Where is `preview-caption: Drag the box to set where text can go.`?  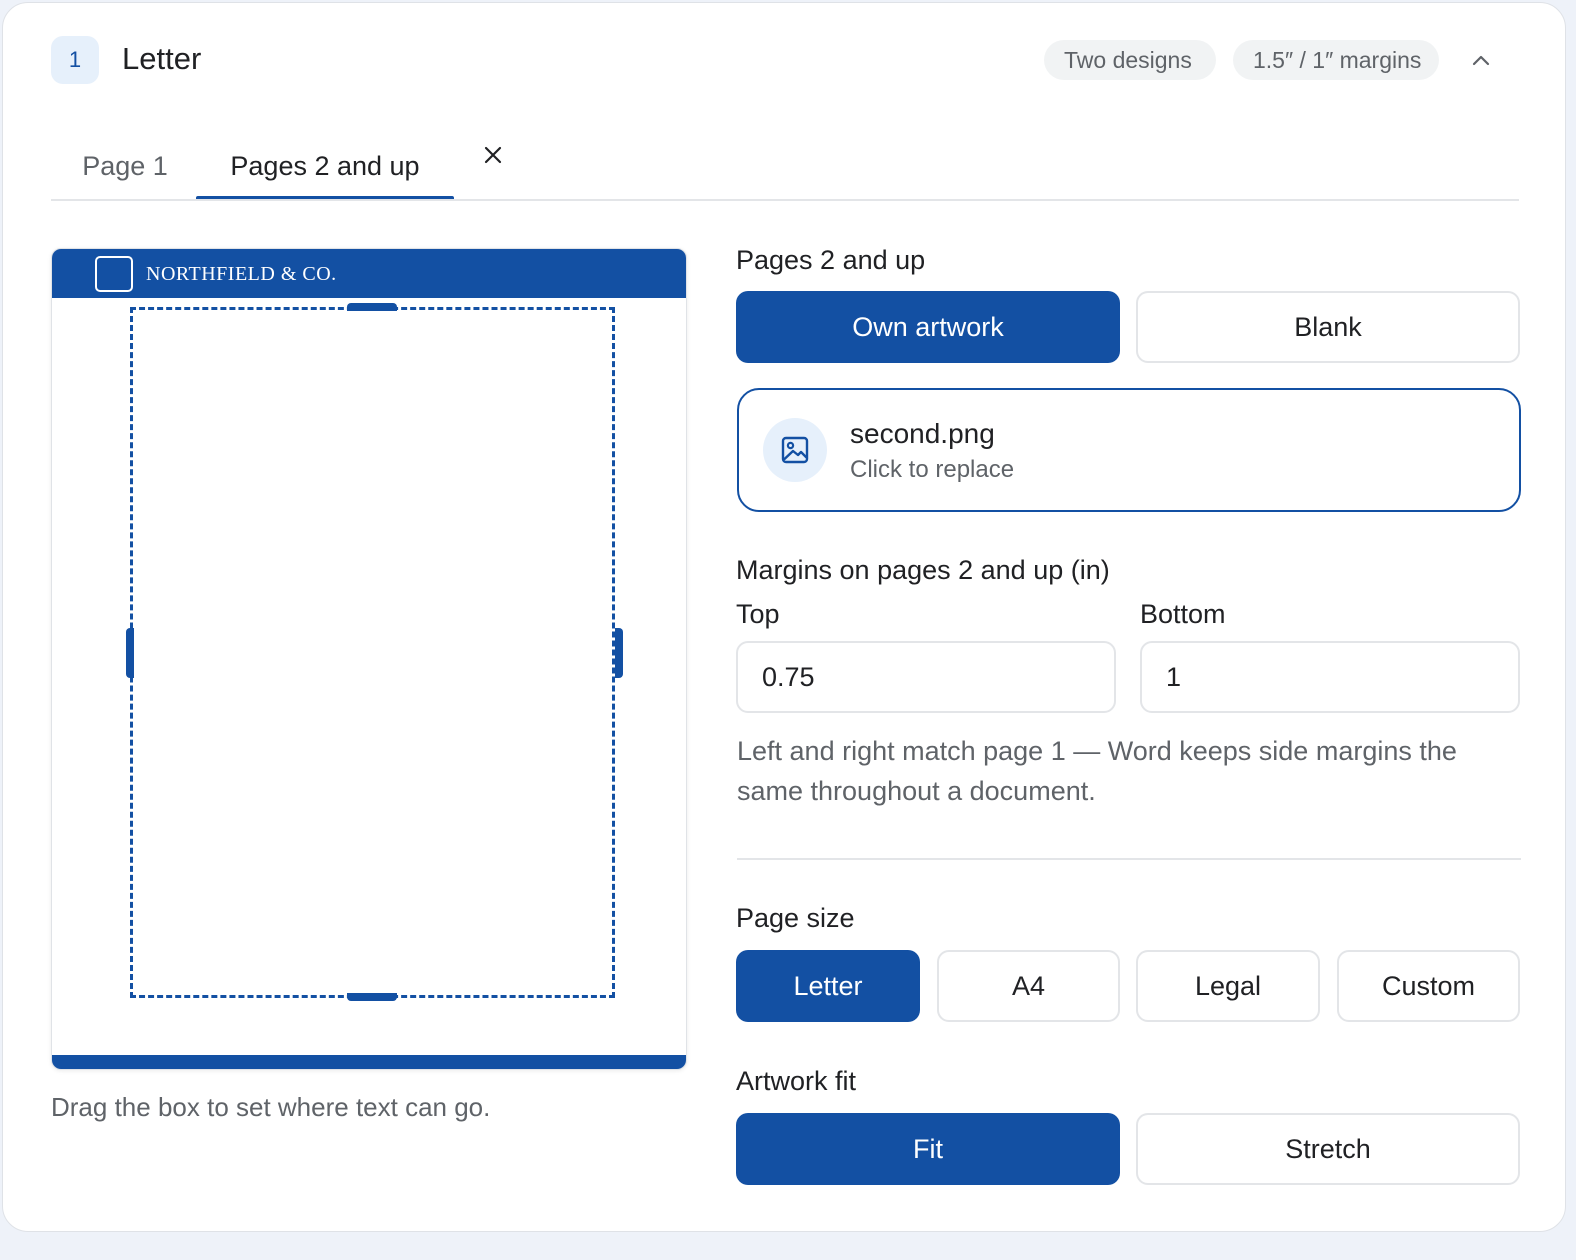
preview-caption: Drag the box to set where text can go. is located at coordinates (271, 1107).